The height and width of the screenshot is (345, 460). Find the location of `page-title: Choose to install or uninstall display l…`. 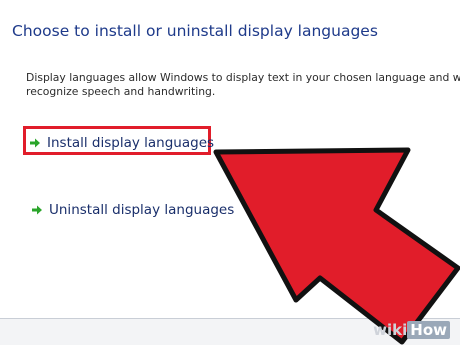

page-title: Choose to install or uninstall display l… is located at coordinates (195, 31).